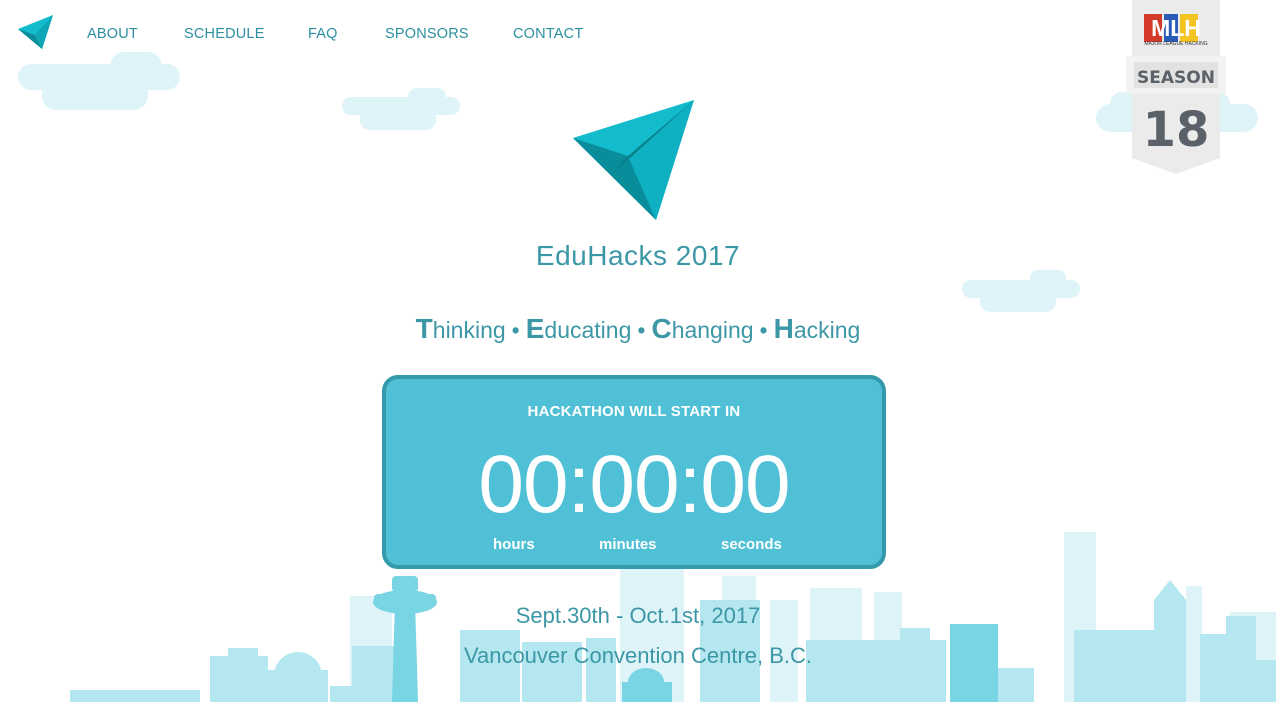 The image size is (1276, 702). What do you see at coordinates (427, 34) in the screenshot?
I see `nav-item-sponsors: SPONSORS` at bounding box center [427, 34].